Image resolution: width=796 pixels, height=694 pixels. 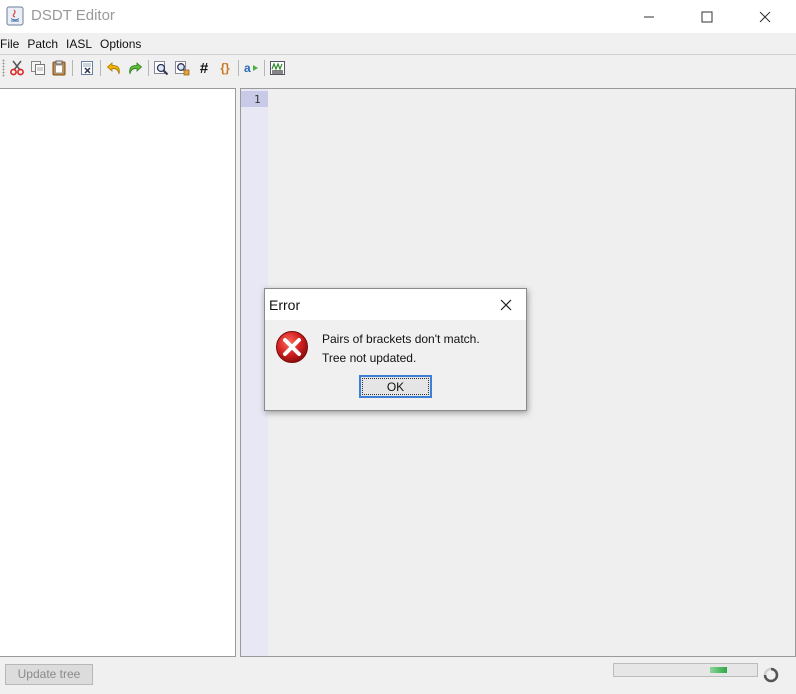 I want to click on line-number: 1, so click(x=257, y=99).